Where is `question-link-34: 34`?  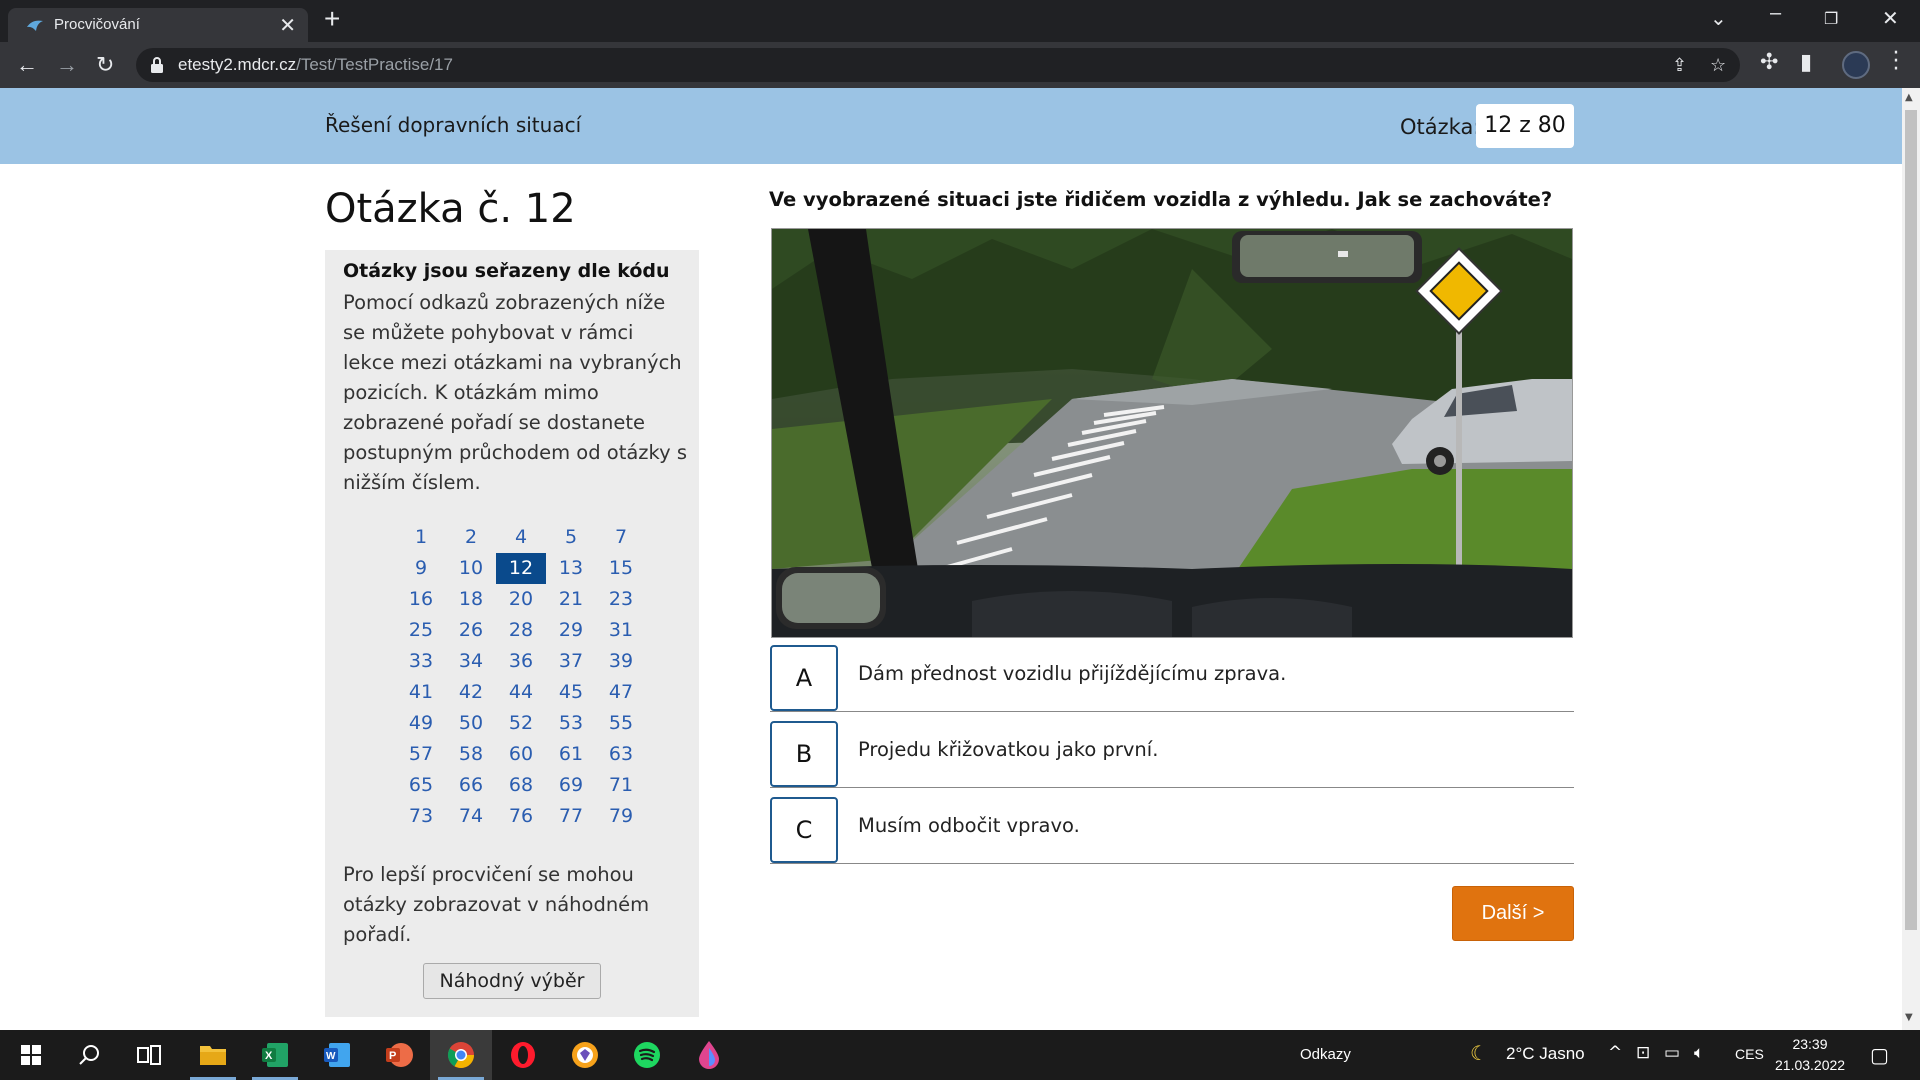 question-link-34: 34 is located at coordinates (471, 661).